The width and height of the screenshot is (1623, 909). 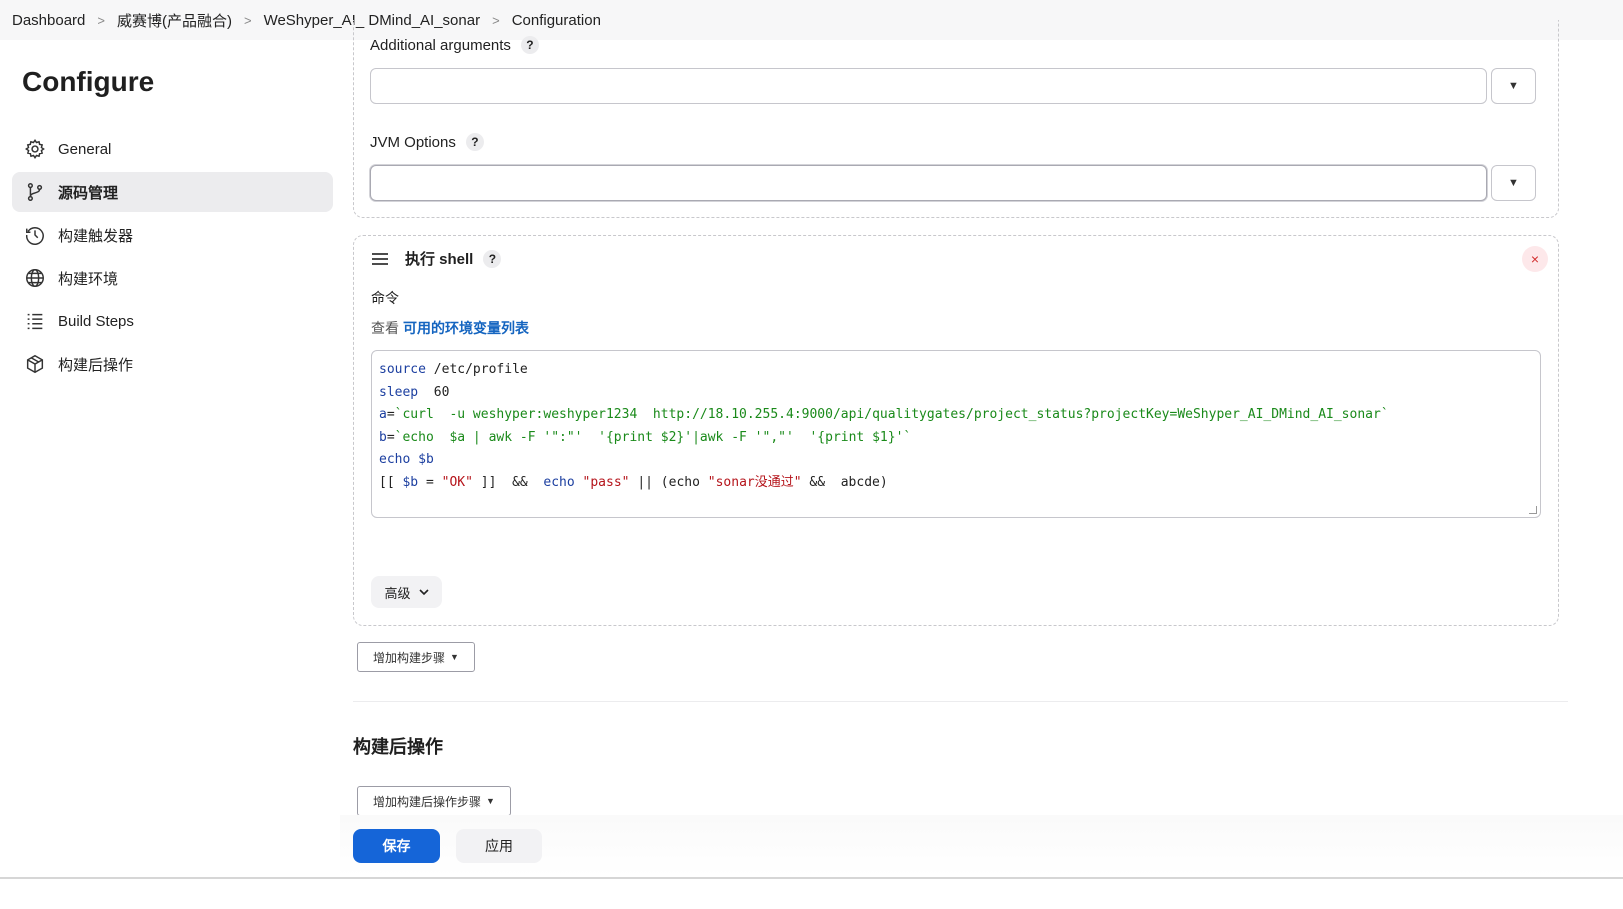 What do you see at coordinates (413, 142) in the screenshot?
I see `jvm-options-text: JVM Options` at bounding box center [413, 142].